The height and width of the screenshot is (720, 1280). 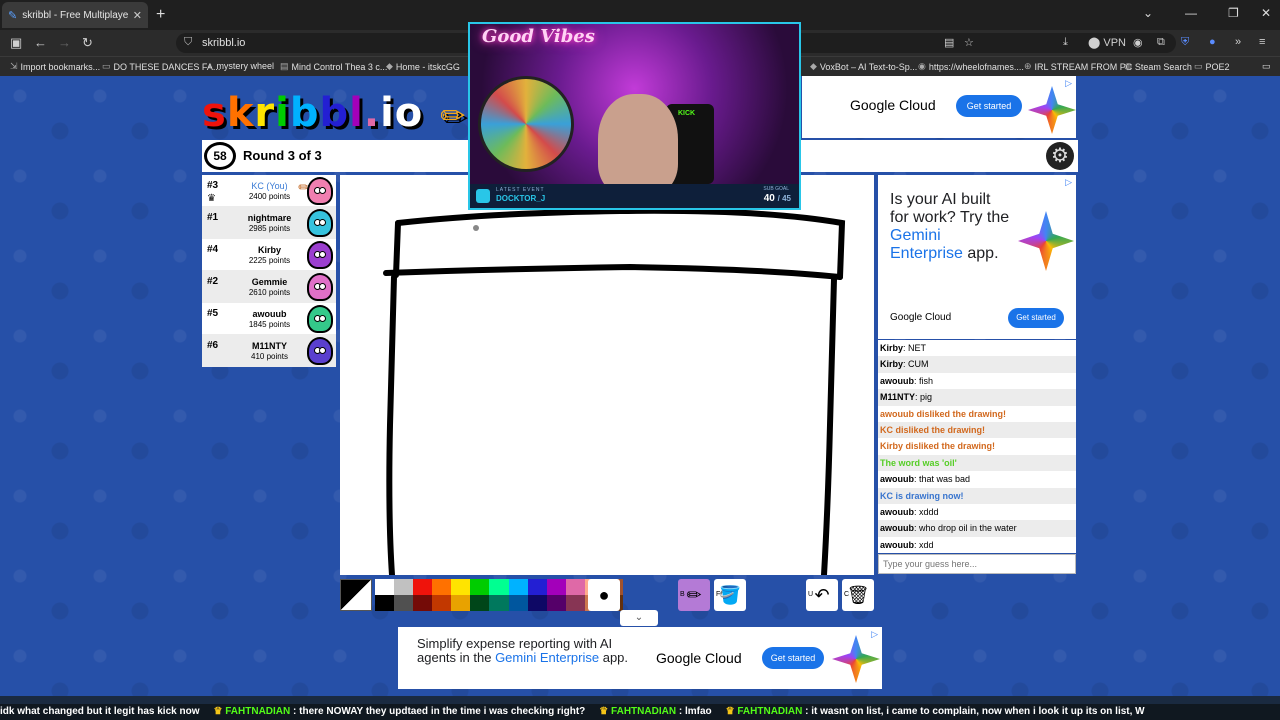 I want to click on chat-message: Kirby: CUM, so click(x=977, y=364).